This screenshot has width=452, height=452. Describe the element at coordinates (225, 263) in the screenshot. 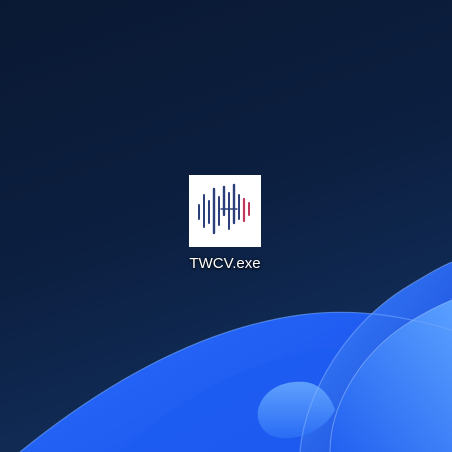

I see `shortcut-label: TWCV.exe` at that location.